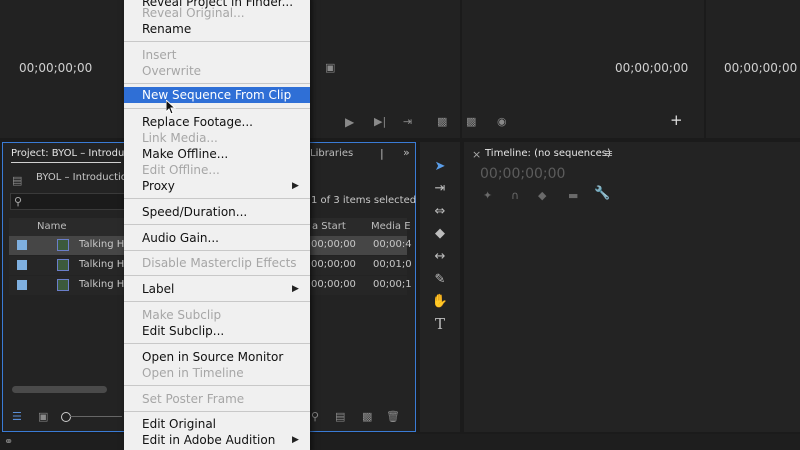  Describe the element at coordinates (440, 167) in the screenshot. I see `selection-tool-icon: ➤` at that location.